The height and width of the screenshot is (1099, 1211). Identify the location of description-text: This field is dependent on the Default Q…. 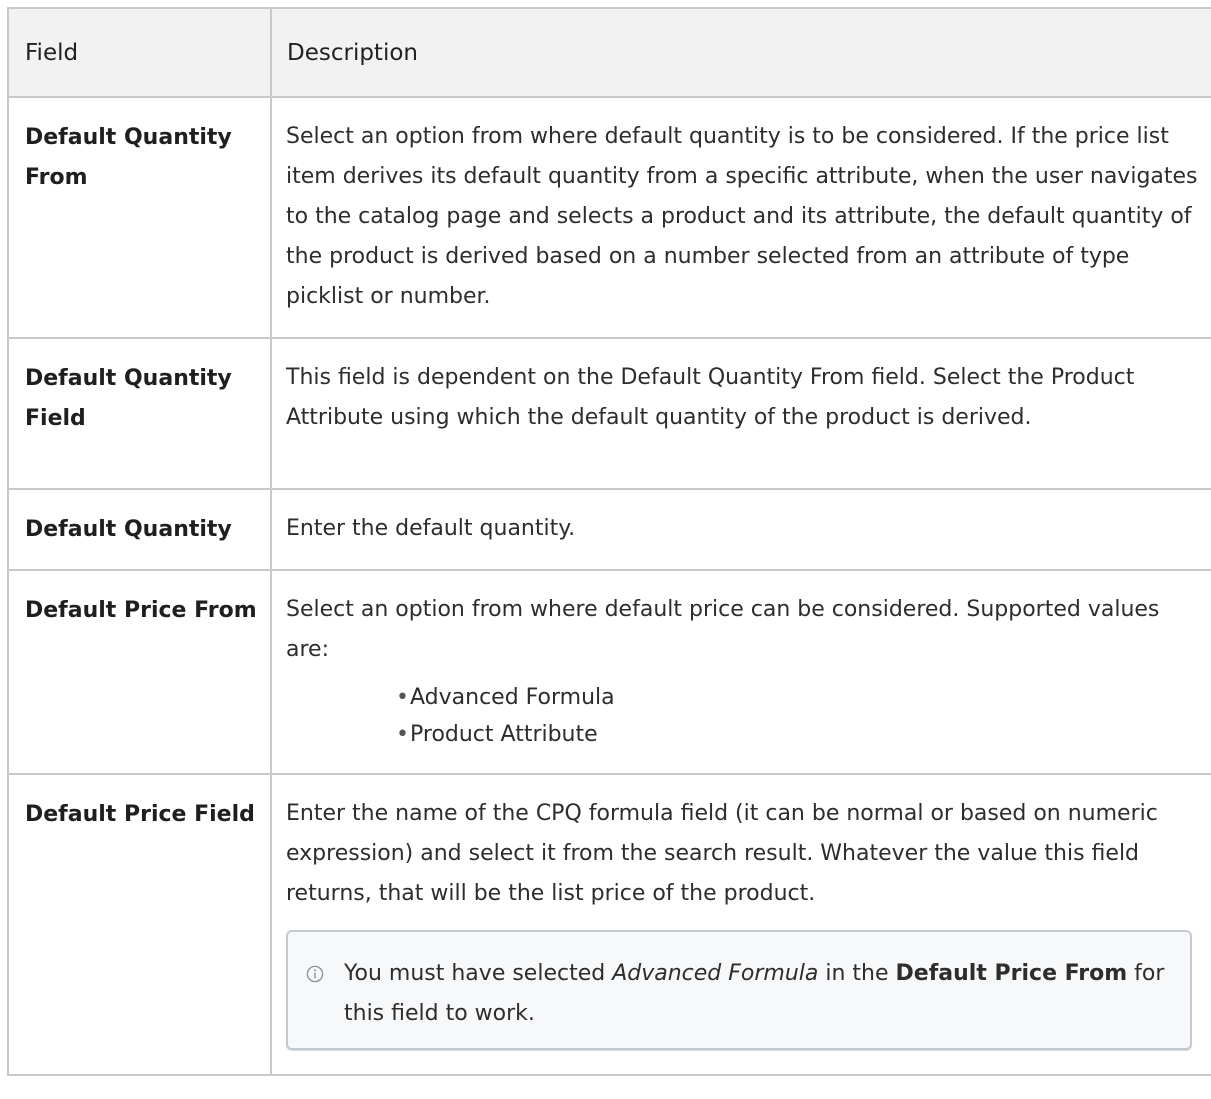
(710, 397).